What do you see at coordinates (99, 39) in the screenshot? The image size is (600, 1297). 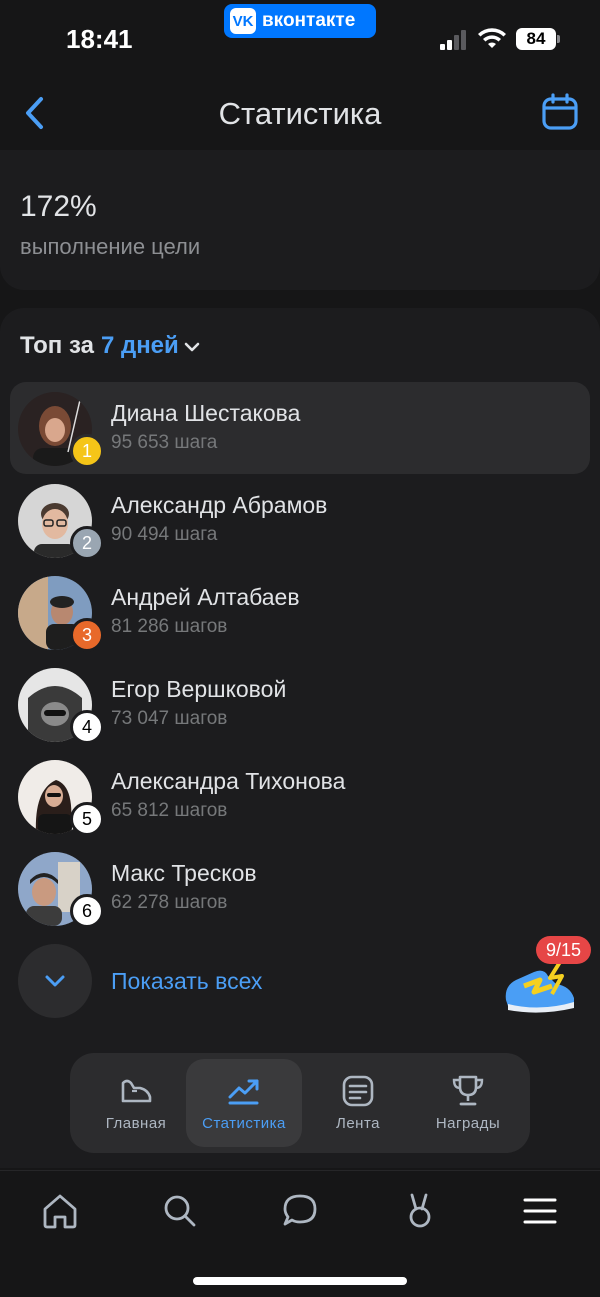 I see `status-time: 18:41` at bounding box center [99, 39].